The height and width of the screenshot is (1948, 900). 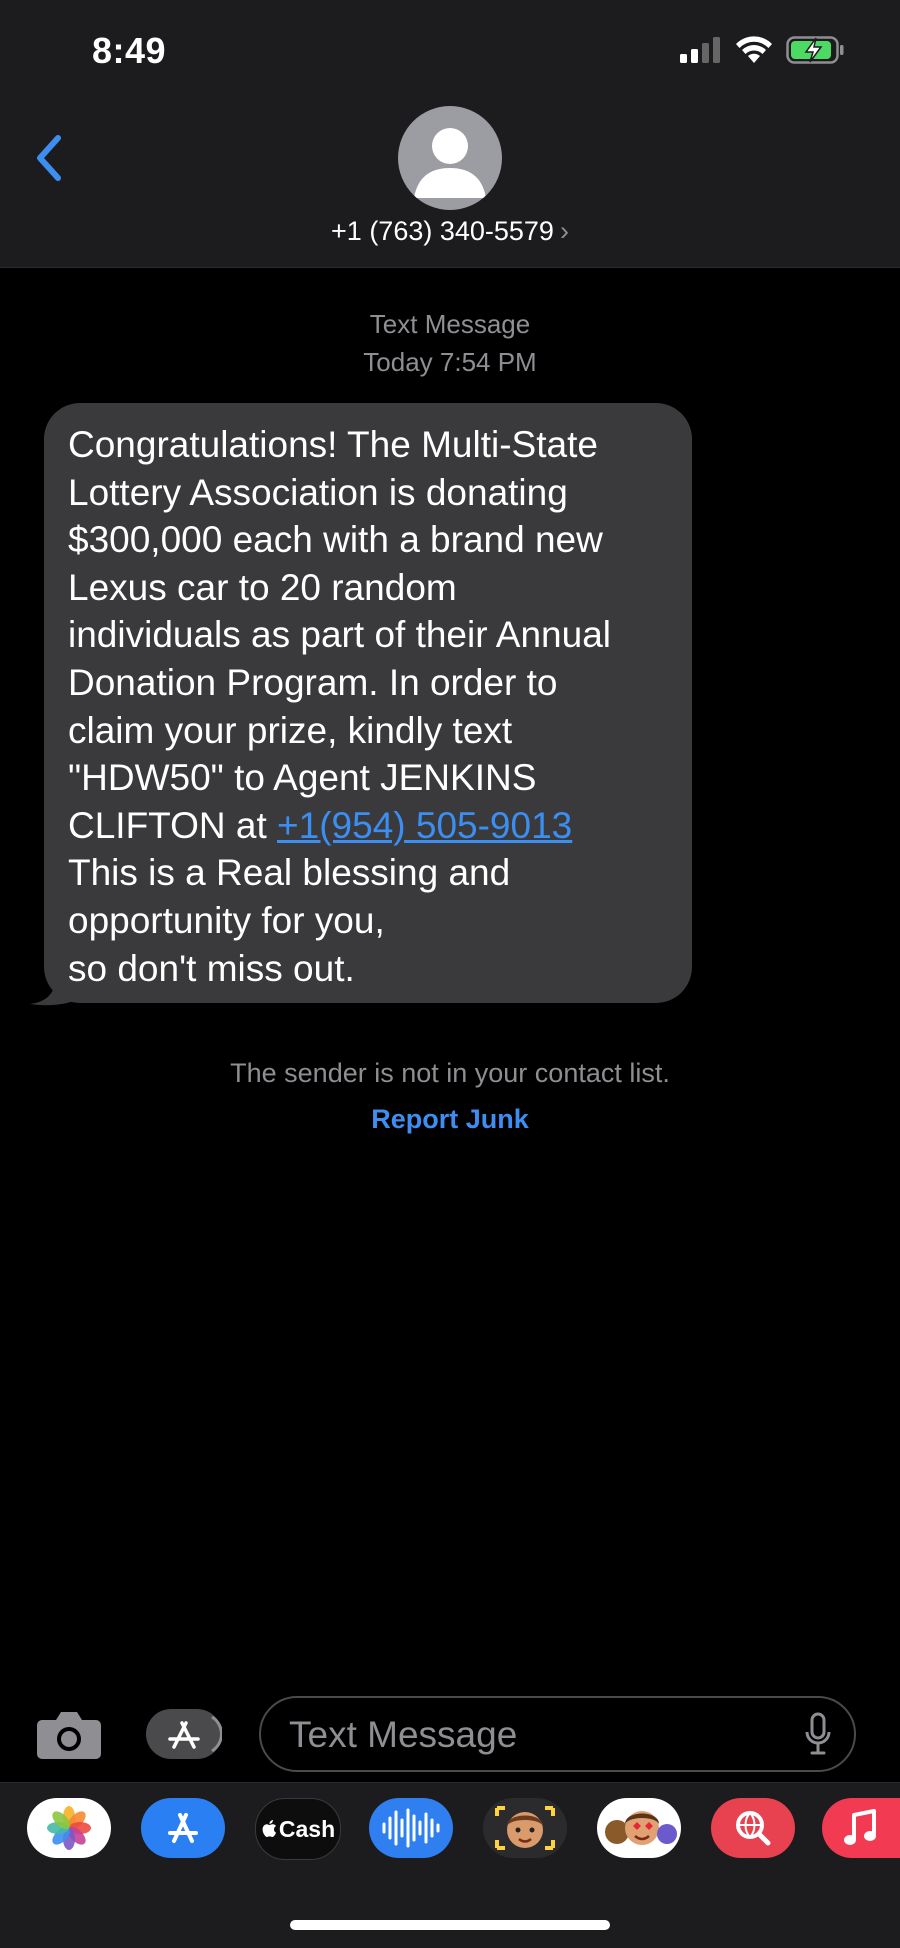 I want to click on status-icons, so click(x=762, y=50).